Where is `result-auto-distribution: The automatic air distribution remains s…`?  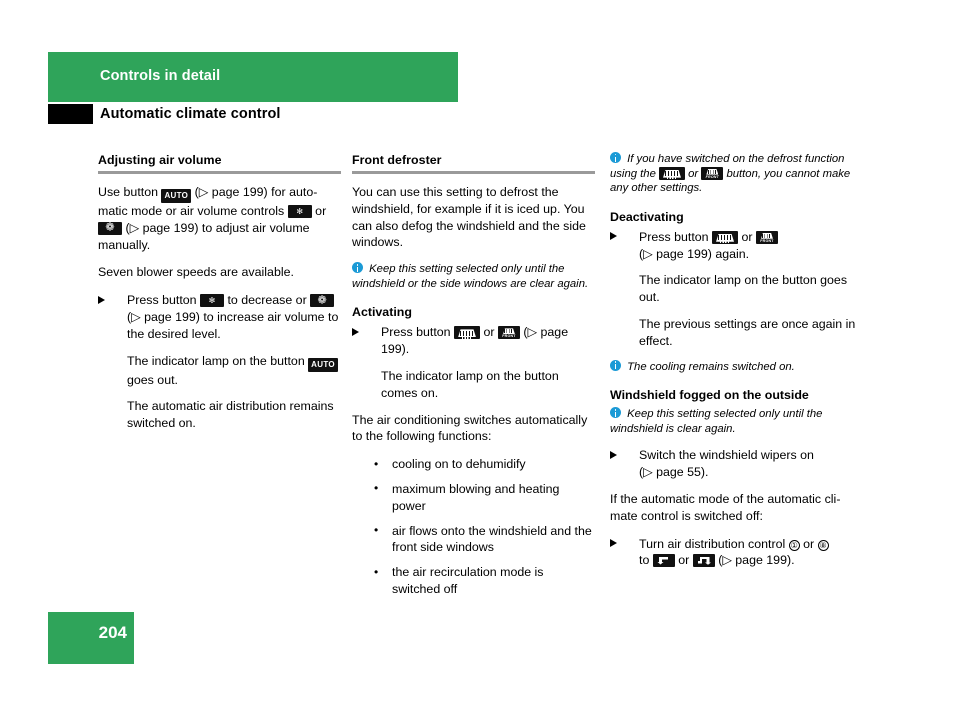
result-auto-distribution: The automatic air distribution remains s… is located at coordinates (219, 415).